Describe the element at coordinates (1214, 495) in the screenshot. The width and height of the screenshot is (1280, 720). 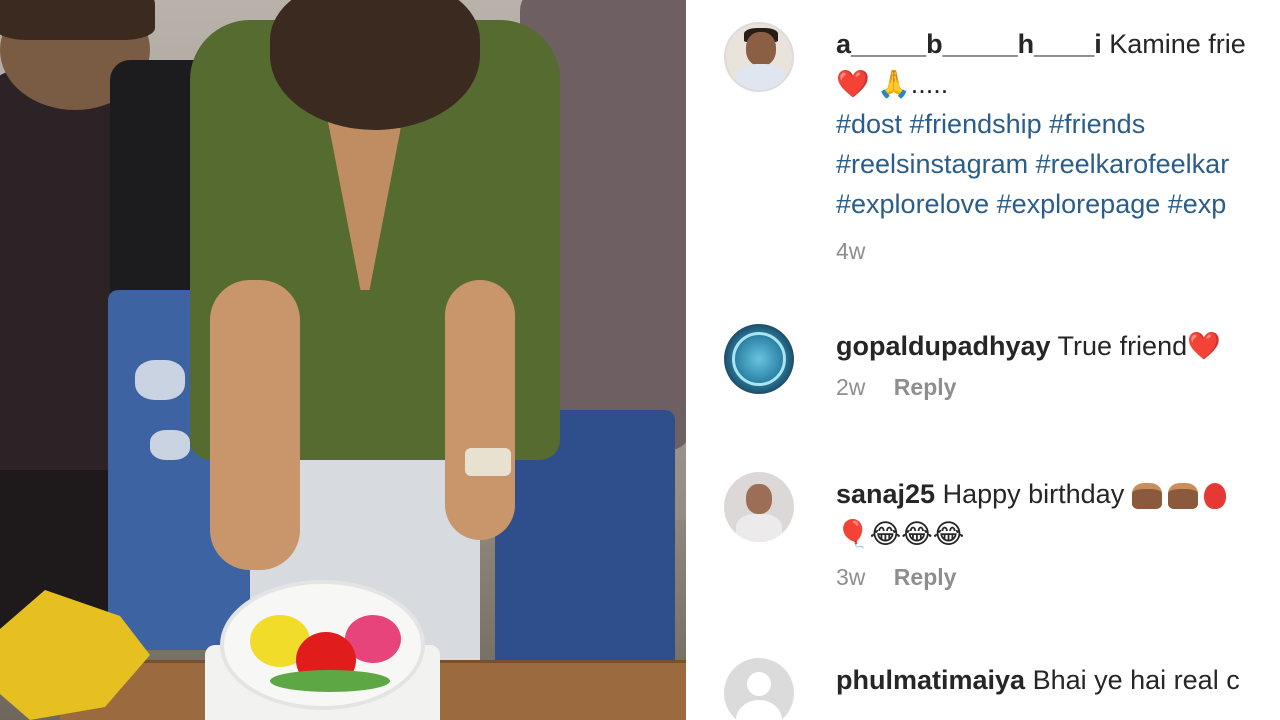
I see `balloon-emoji-icon` at that location.